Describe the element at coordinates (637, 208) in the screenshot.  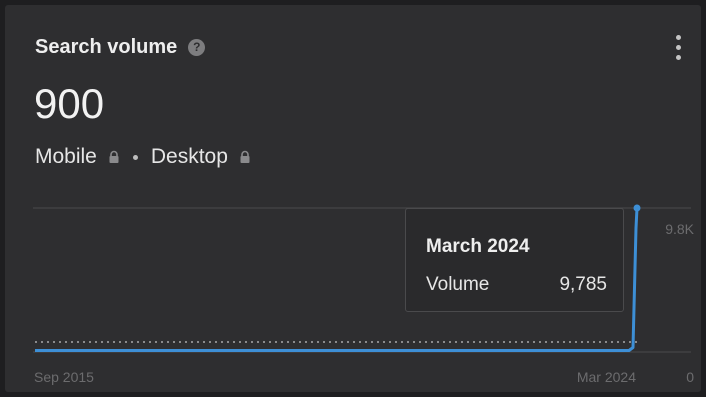
I see `series-end-point` at that location.